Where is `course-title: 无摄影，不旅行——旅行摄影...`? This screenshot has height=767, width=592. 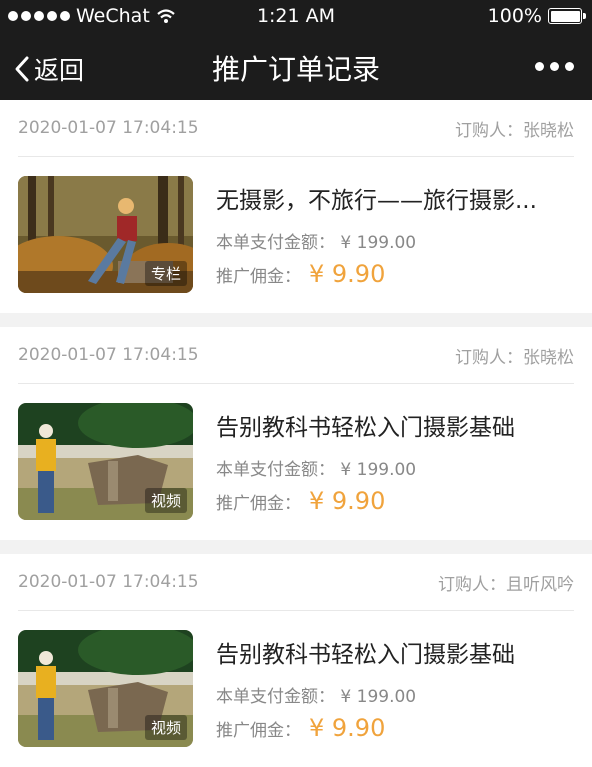 course-title: 无摄影，不旅行——旅行摄影... is located at coordinates (376, 201).